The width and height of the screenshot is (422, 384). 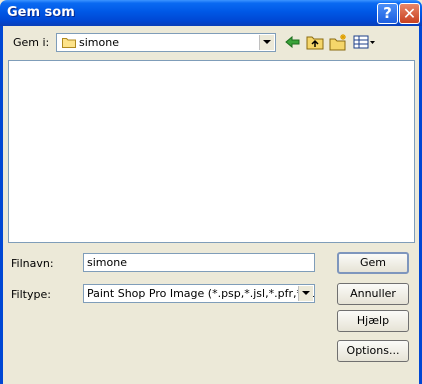 What do you see at coordinates (69, 43) in the screenshot?
I see `folder-icon` at bounding box center [69, 43].